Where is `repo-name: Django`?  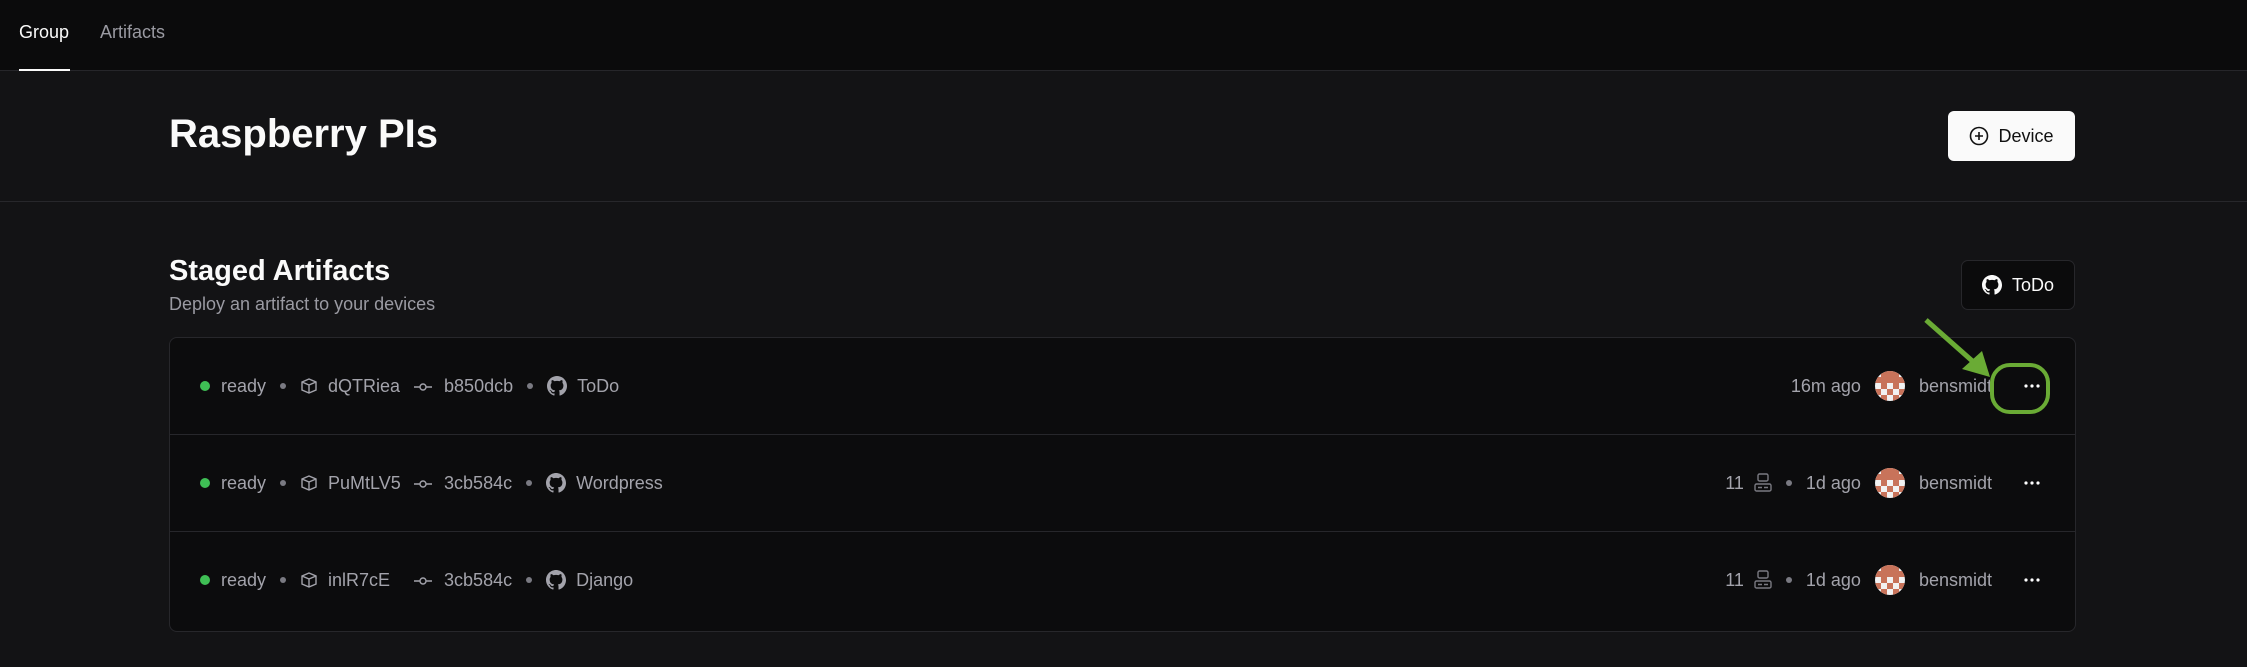
repo-name: Django is located at coordinates (604, 580).